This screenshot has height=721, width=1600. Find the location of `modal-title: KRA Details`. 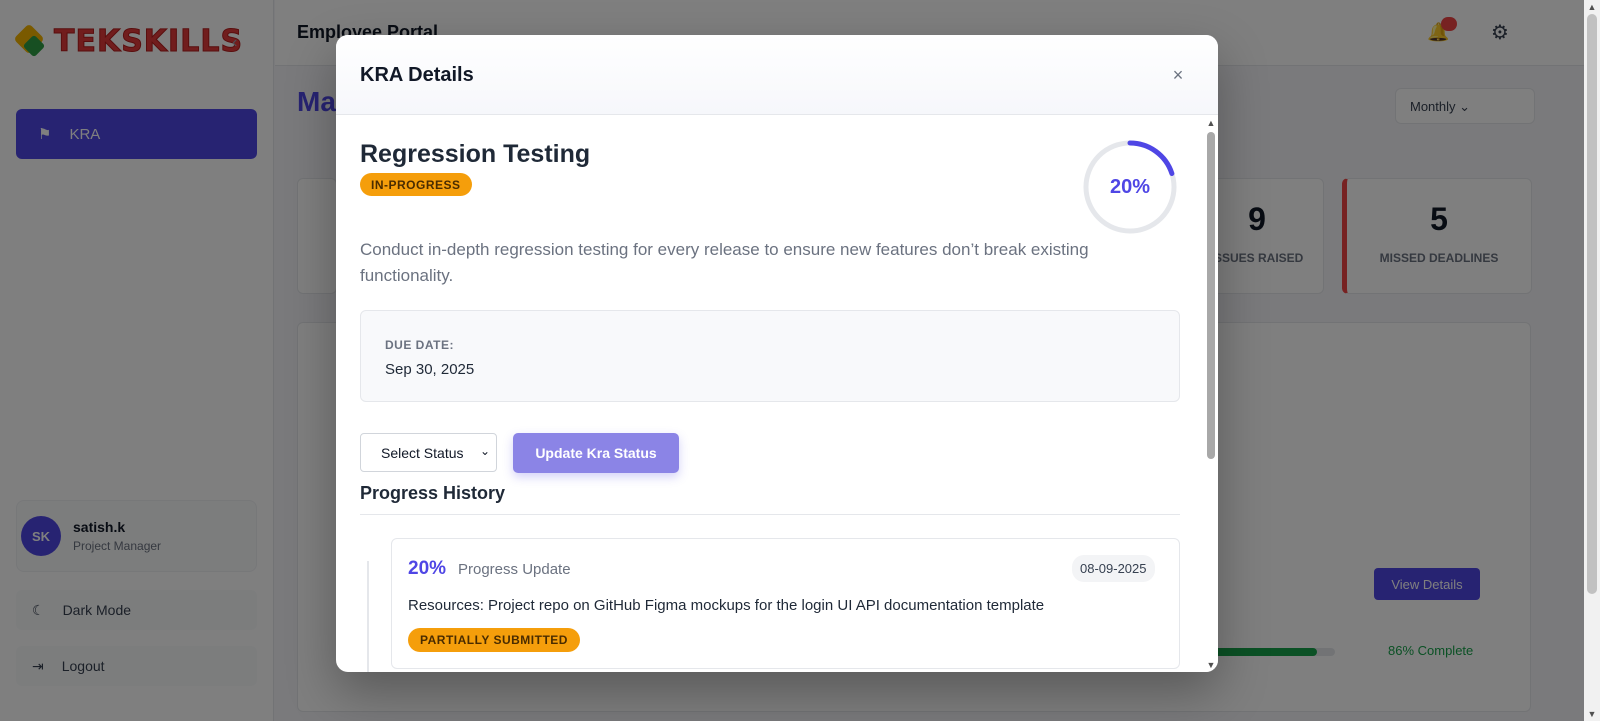

modal-title: KRA Details is located at coordinates (417, 75).